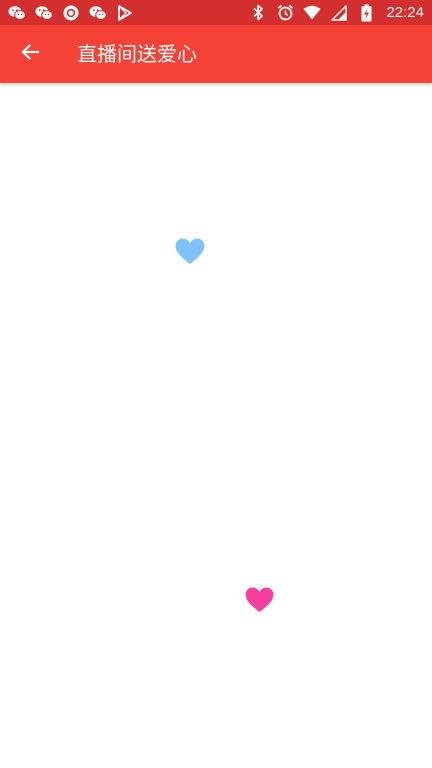 This screenshot has height=768, width=432. I want to click on wifi-icon, so click(312, 13).